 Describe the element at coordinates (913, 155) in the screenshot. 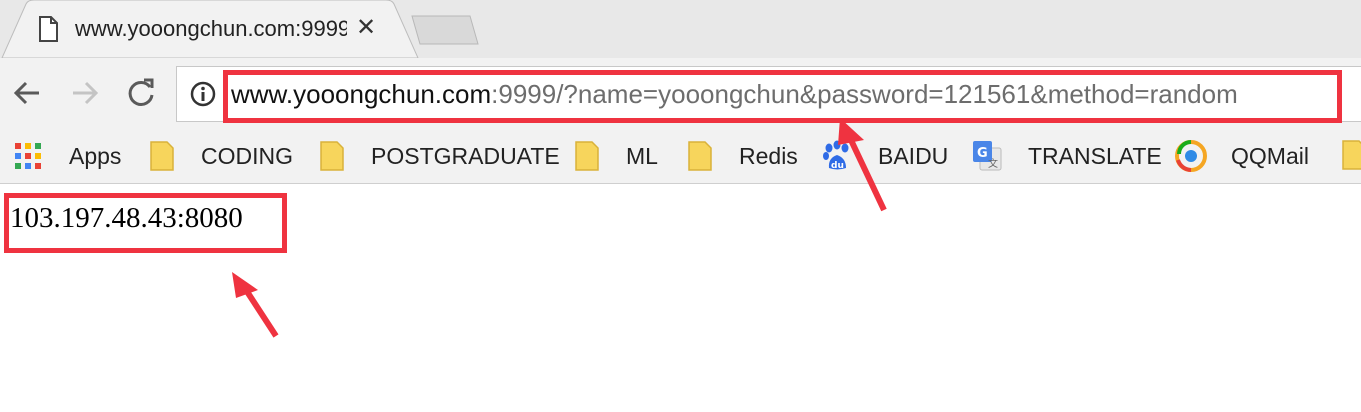

I see `bookmark-label: BAIDU` at that location.